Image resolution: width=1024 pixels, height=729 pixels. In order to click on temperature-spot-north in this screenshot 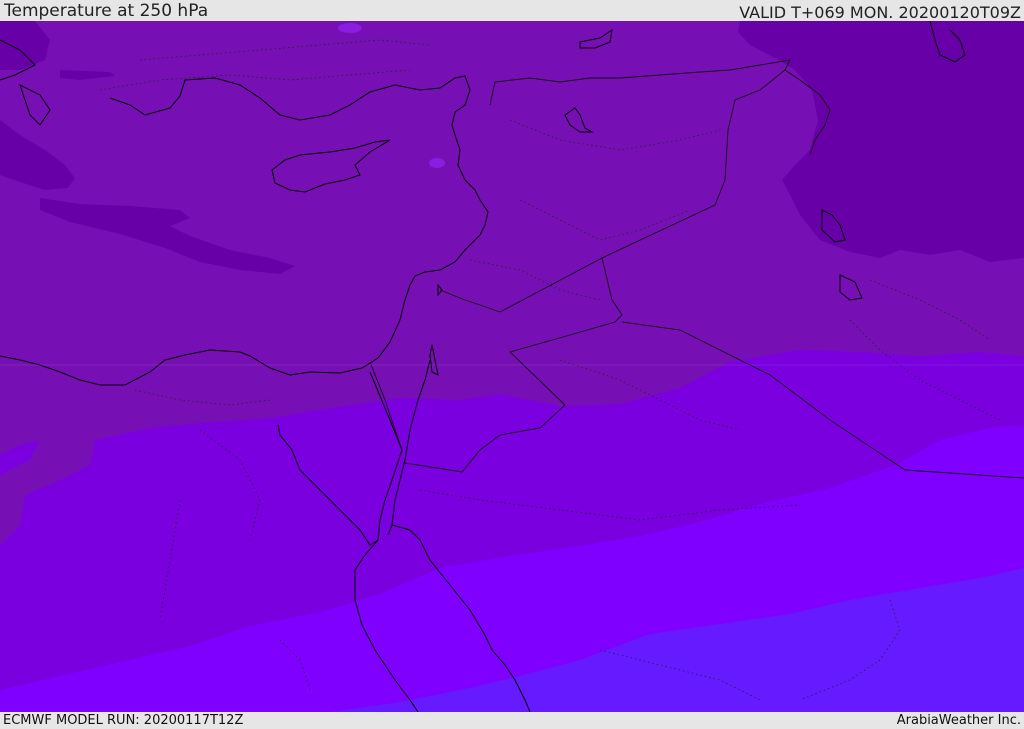, I will do `click(350, 28)`.